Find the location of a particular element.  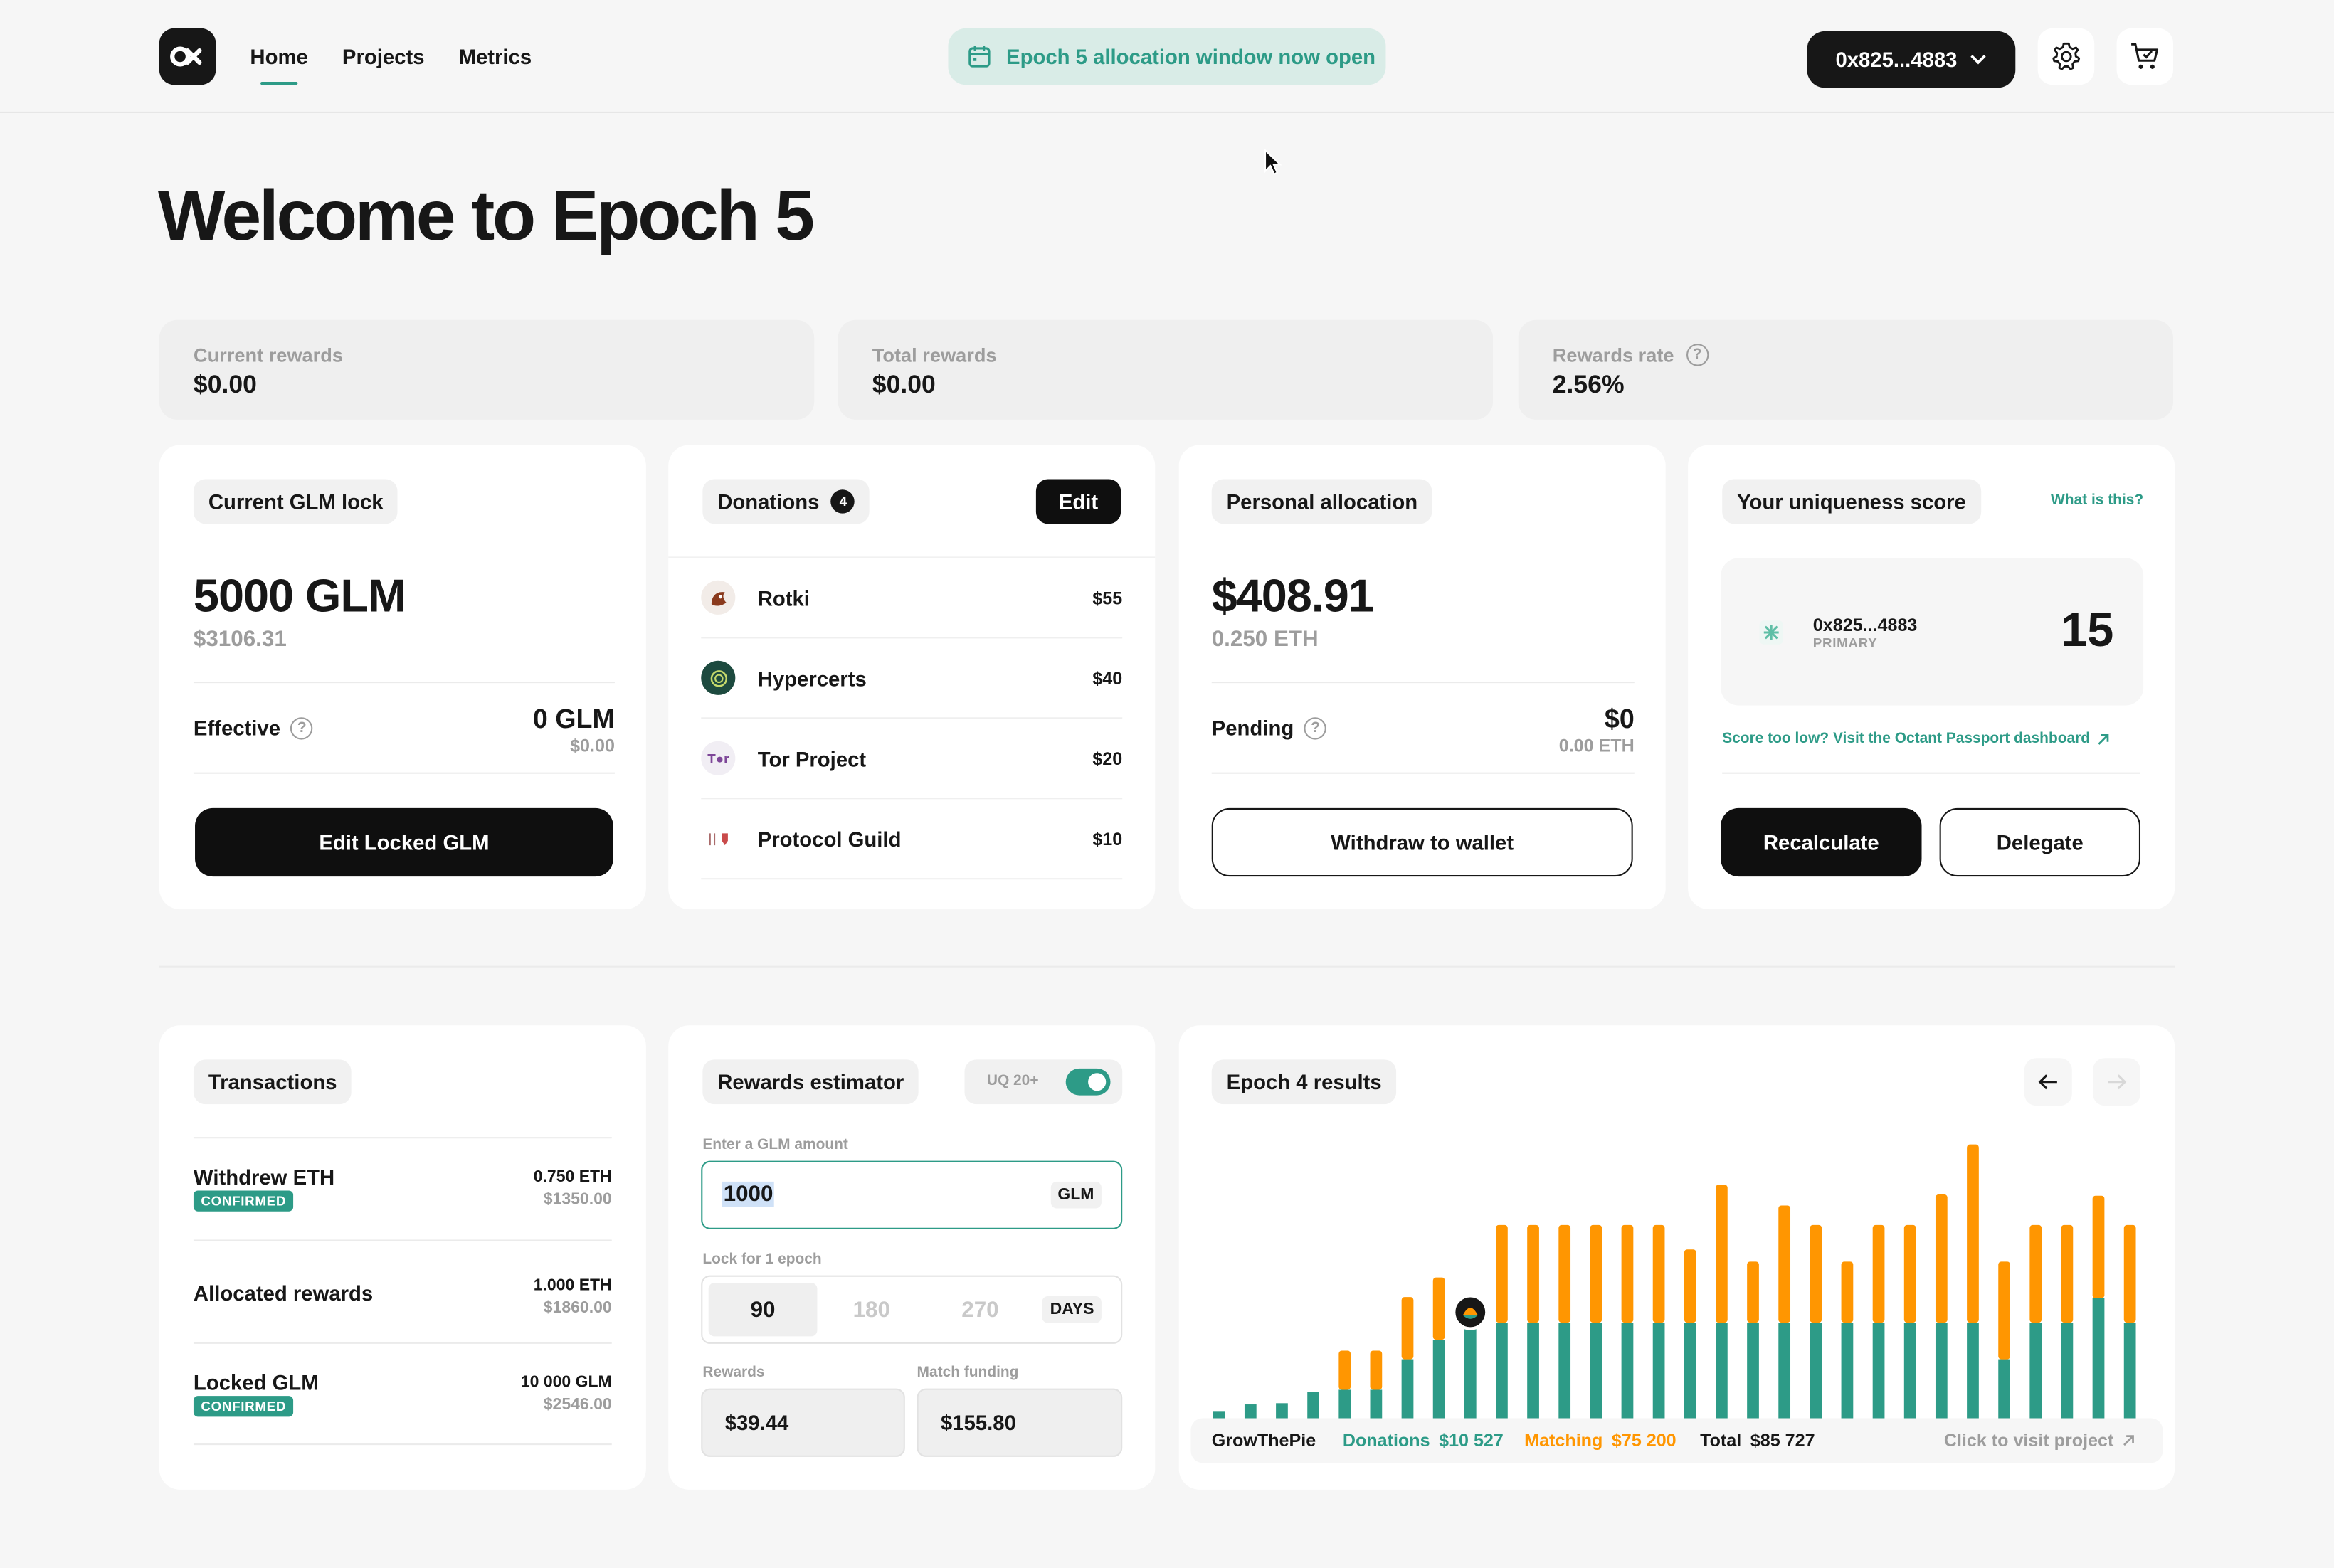

what-is-this-link: What is this? is located at coordinates (2097, 500).